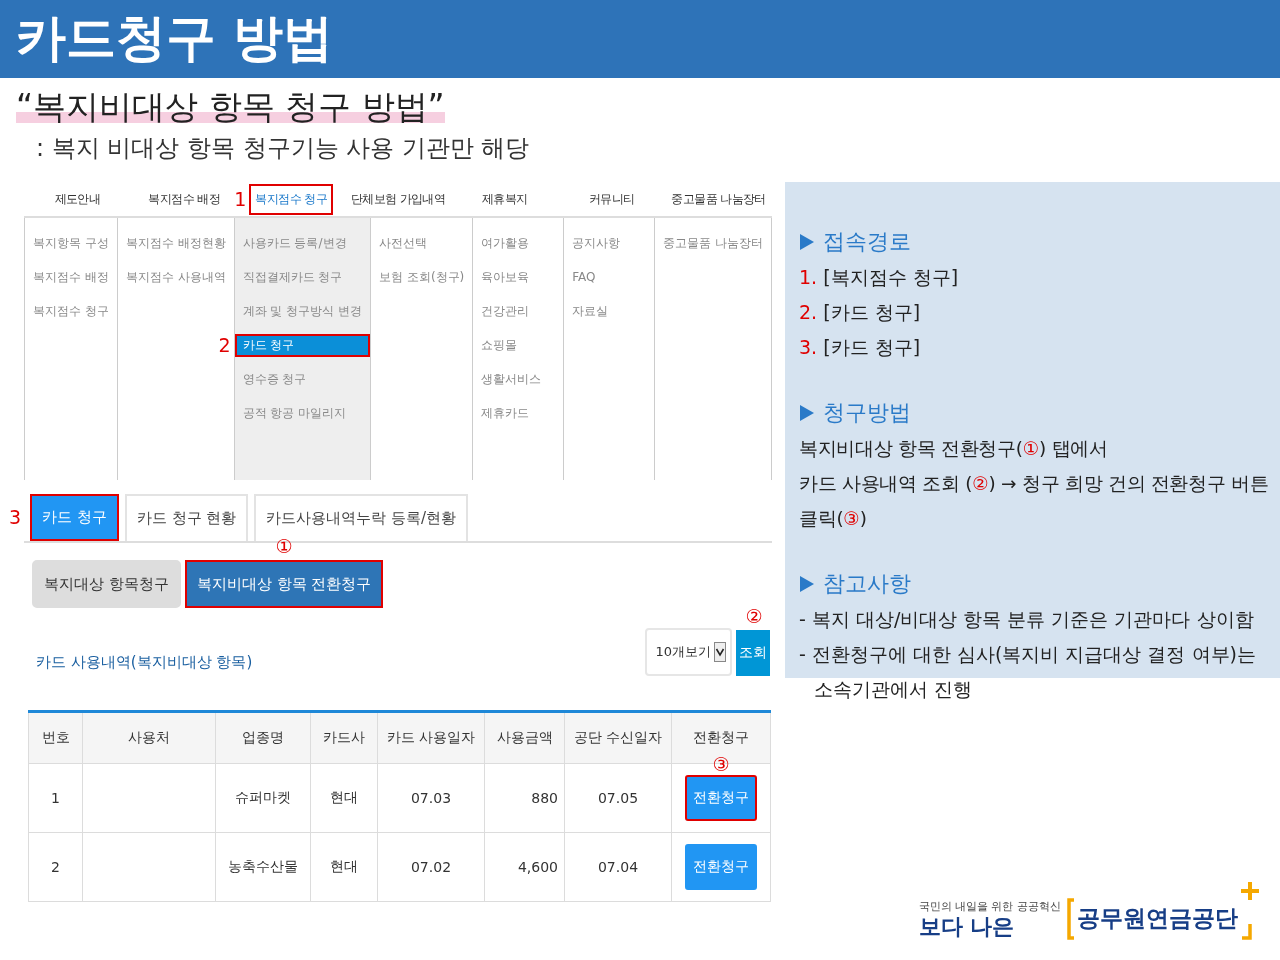  What do you see at coordinates (74, 517) in the screenshot?
I see `tab: 카드 청구` at bounding box center [74, 517].